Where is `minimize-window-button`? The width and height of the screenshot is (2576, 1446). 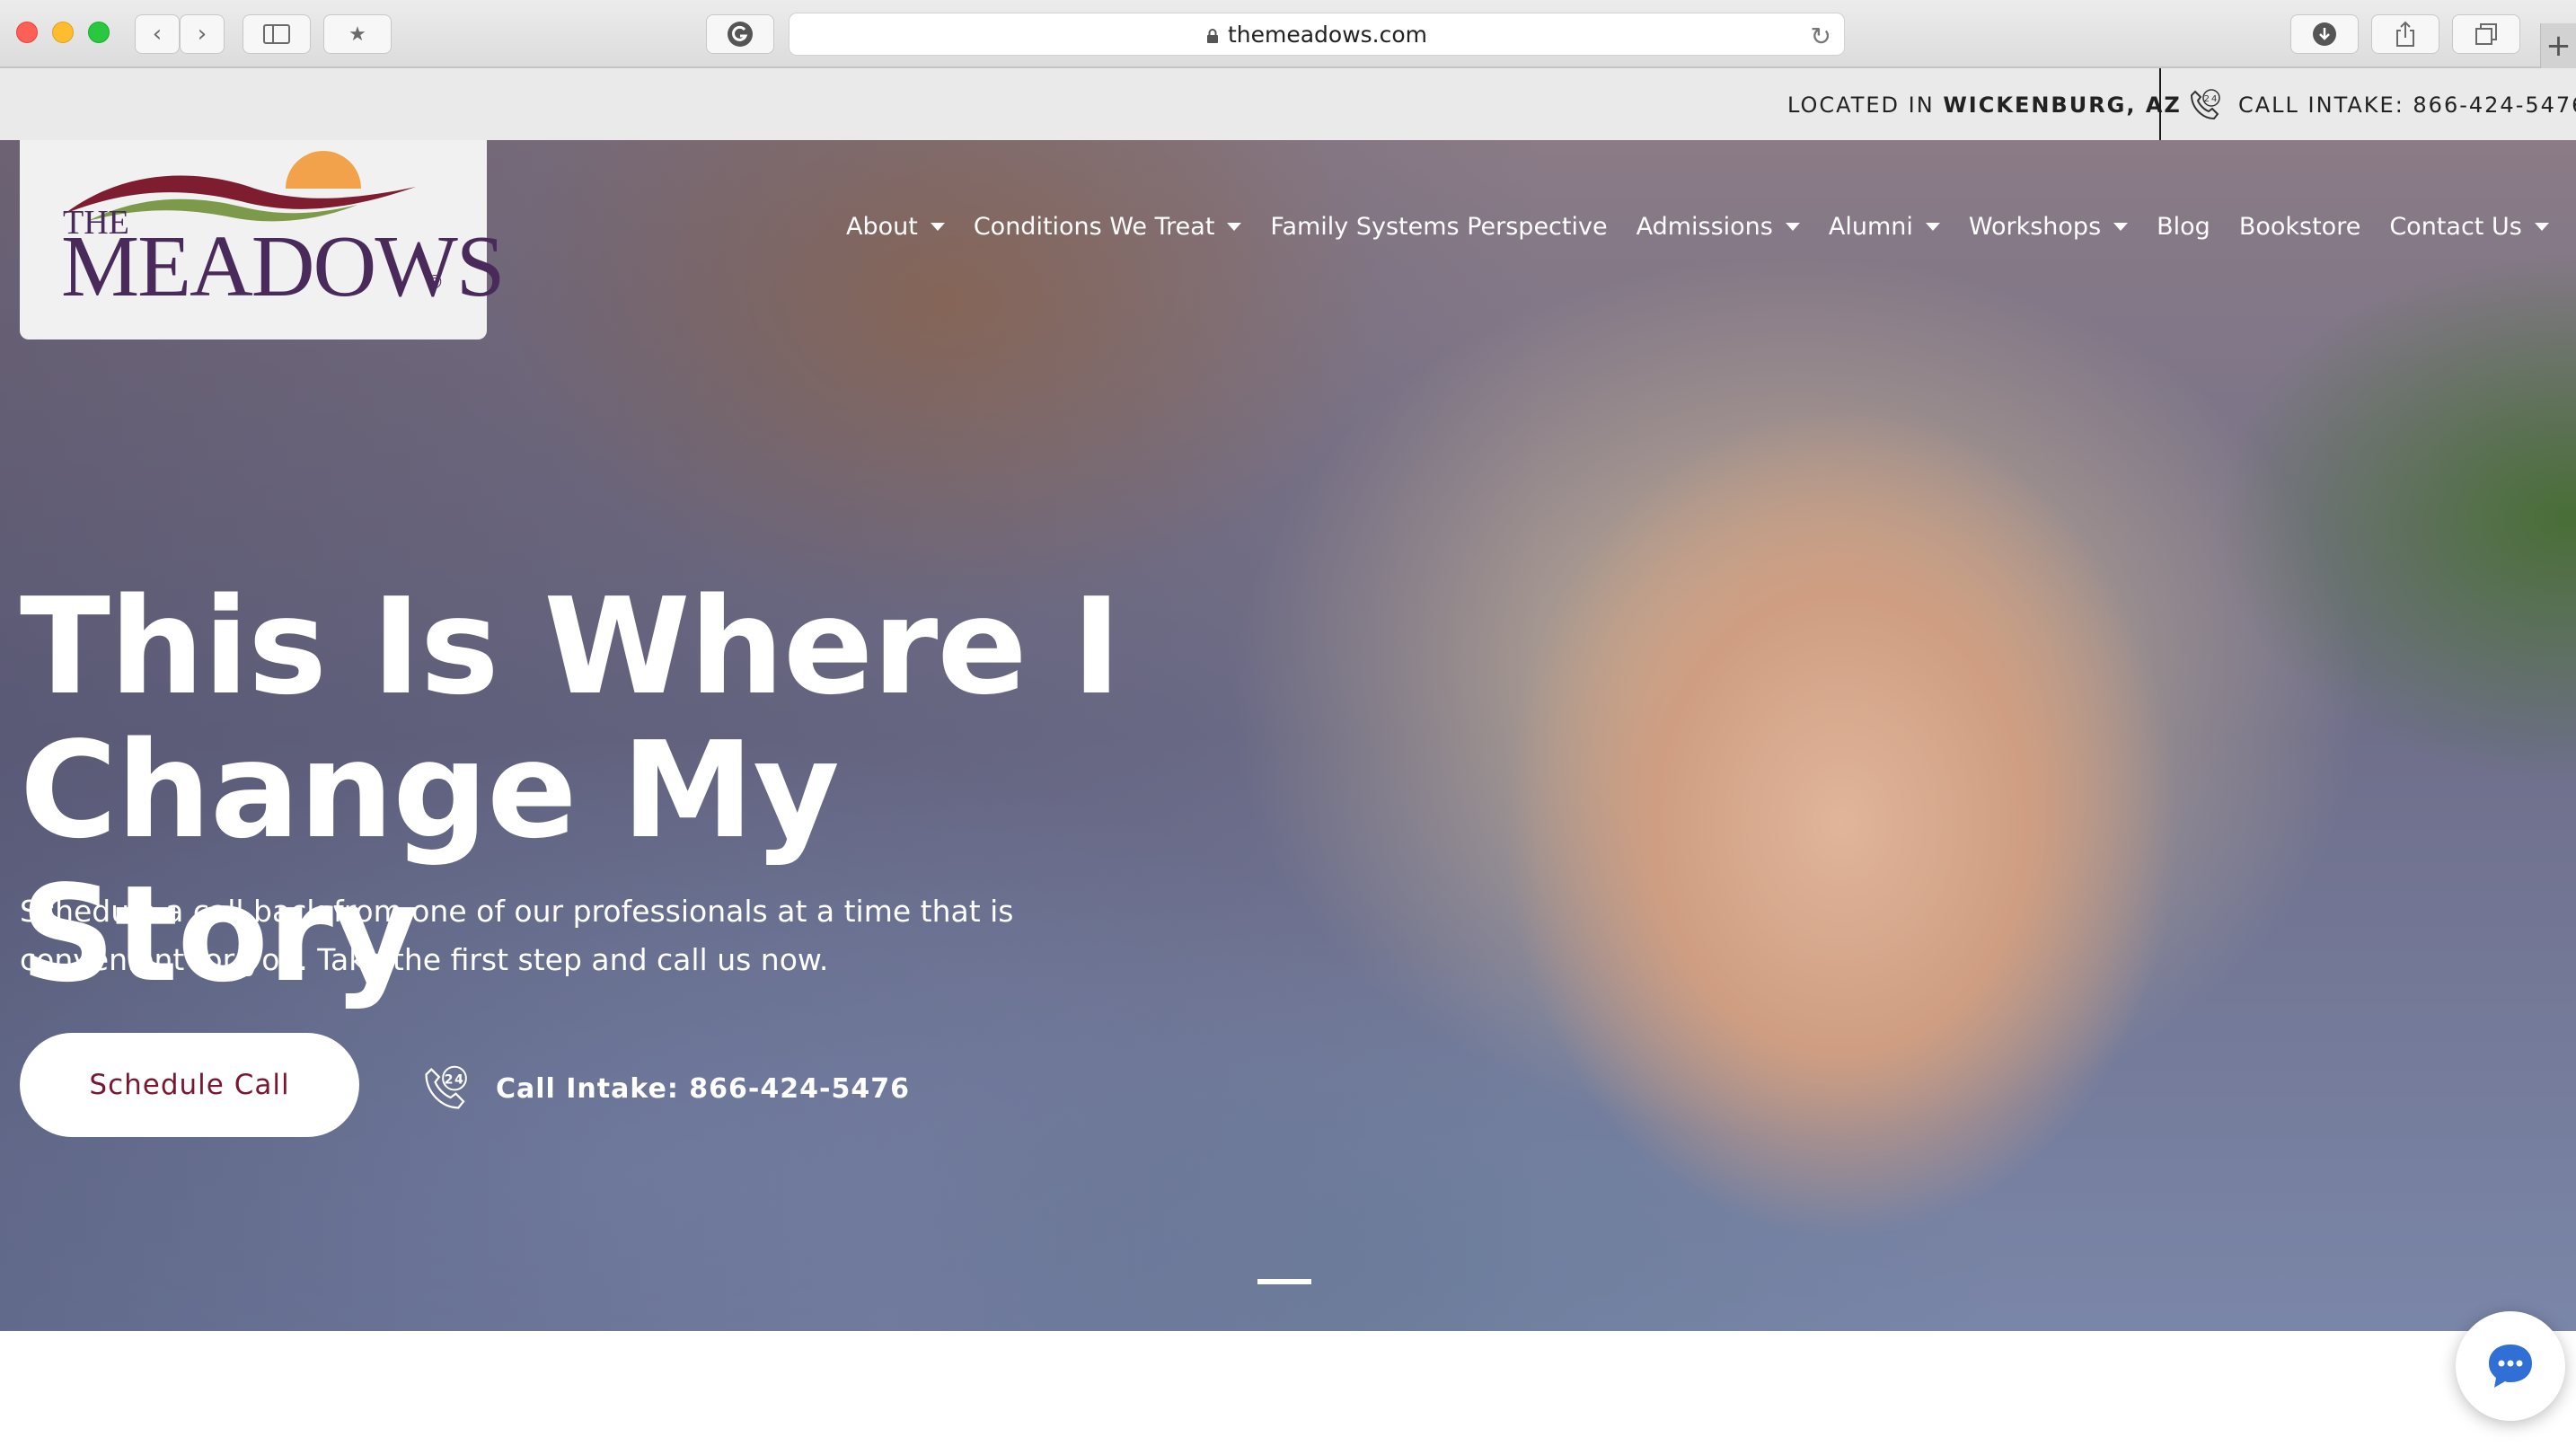 minimize-window-button is located at coordinates (63, 33).